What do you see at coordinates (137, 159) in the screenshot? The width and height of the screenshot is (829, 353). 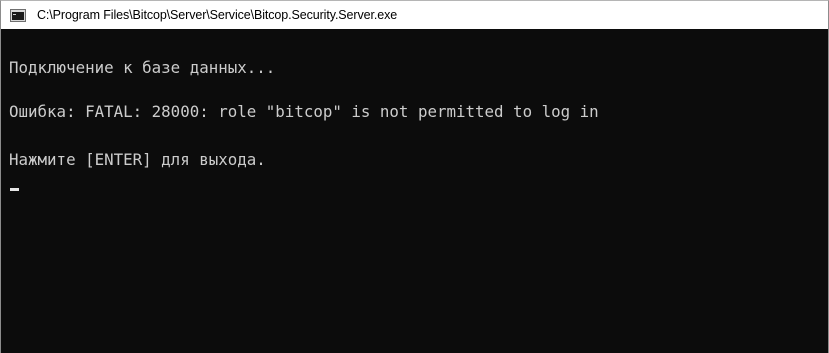 I see `console-line: Нажмите [ENTER] для выхода.` at bounding box center [137, 159].